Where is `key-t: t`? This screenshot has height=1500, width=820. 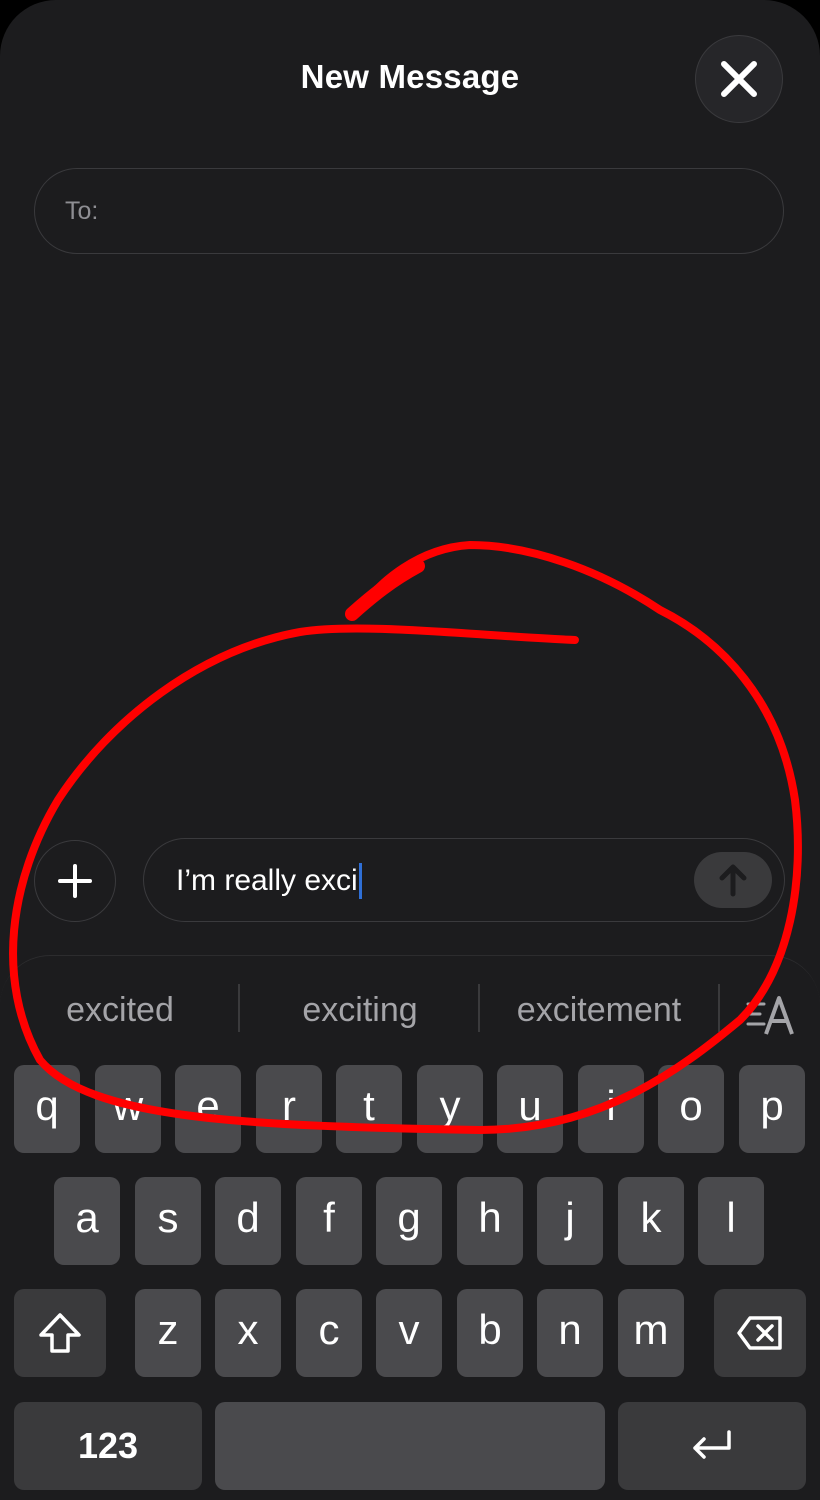 key-t: t is located at coordinates (369, 1109).